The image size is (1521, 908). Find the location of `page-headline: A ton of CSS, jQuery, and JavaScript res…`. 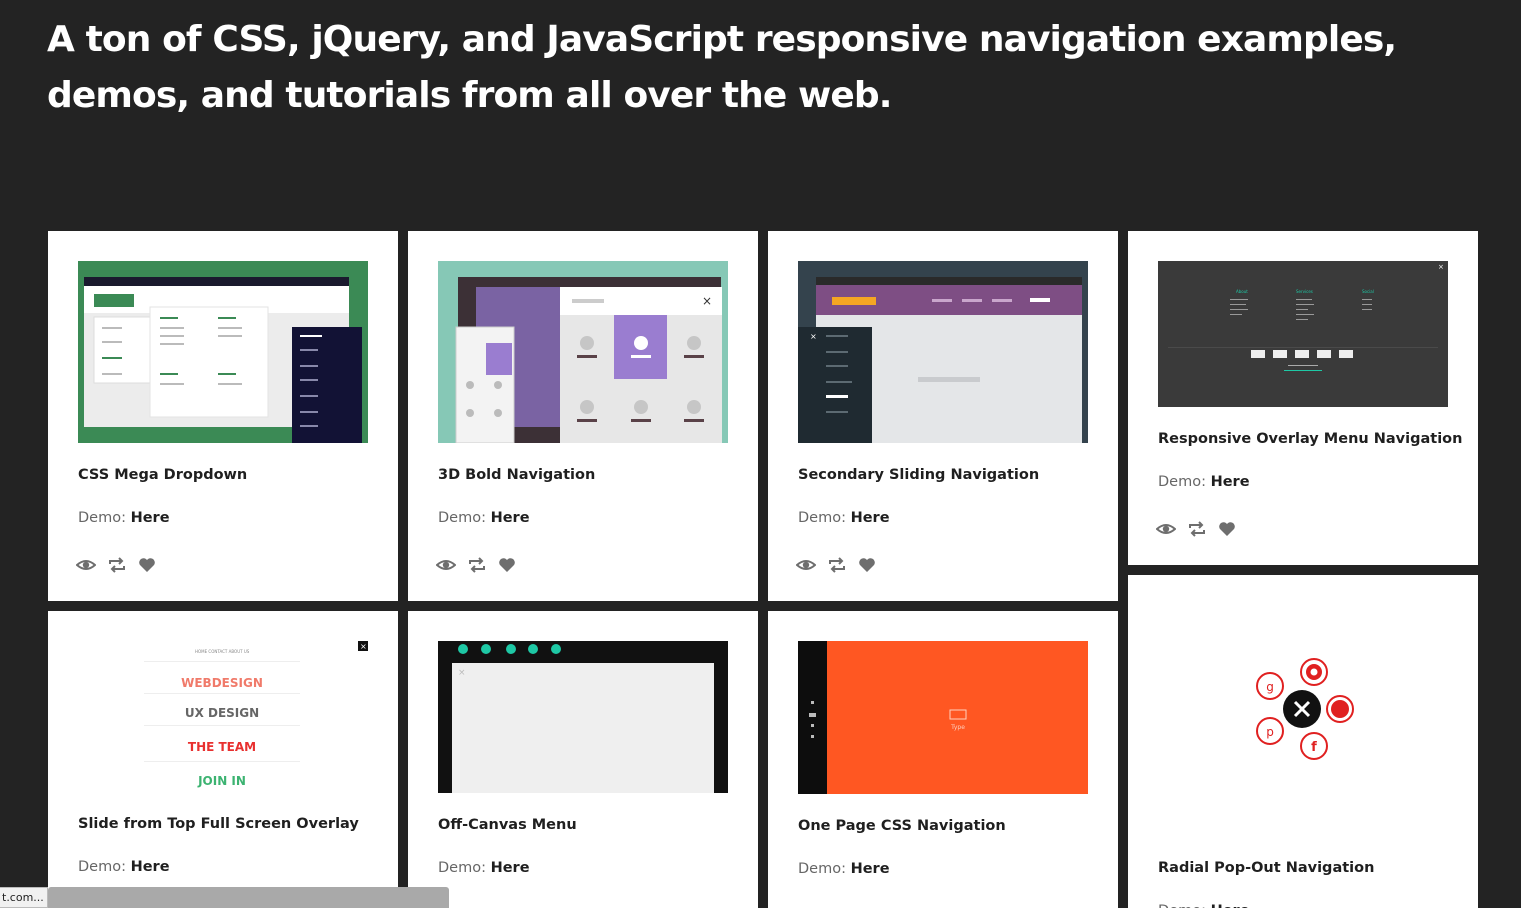

page-headline: A ton of CSS, jQuery, and JavaScript res… is located at coordinates (722, 67).